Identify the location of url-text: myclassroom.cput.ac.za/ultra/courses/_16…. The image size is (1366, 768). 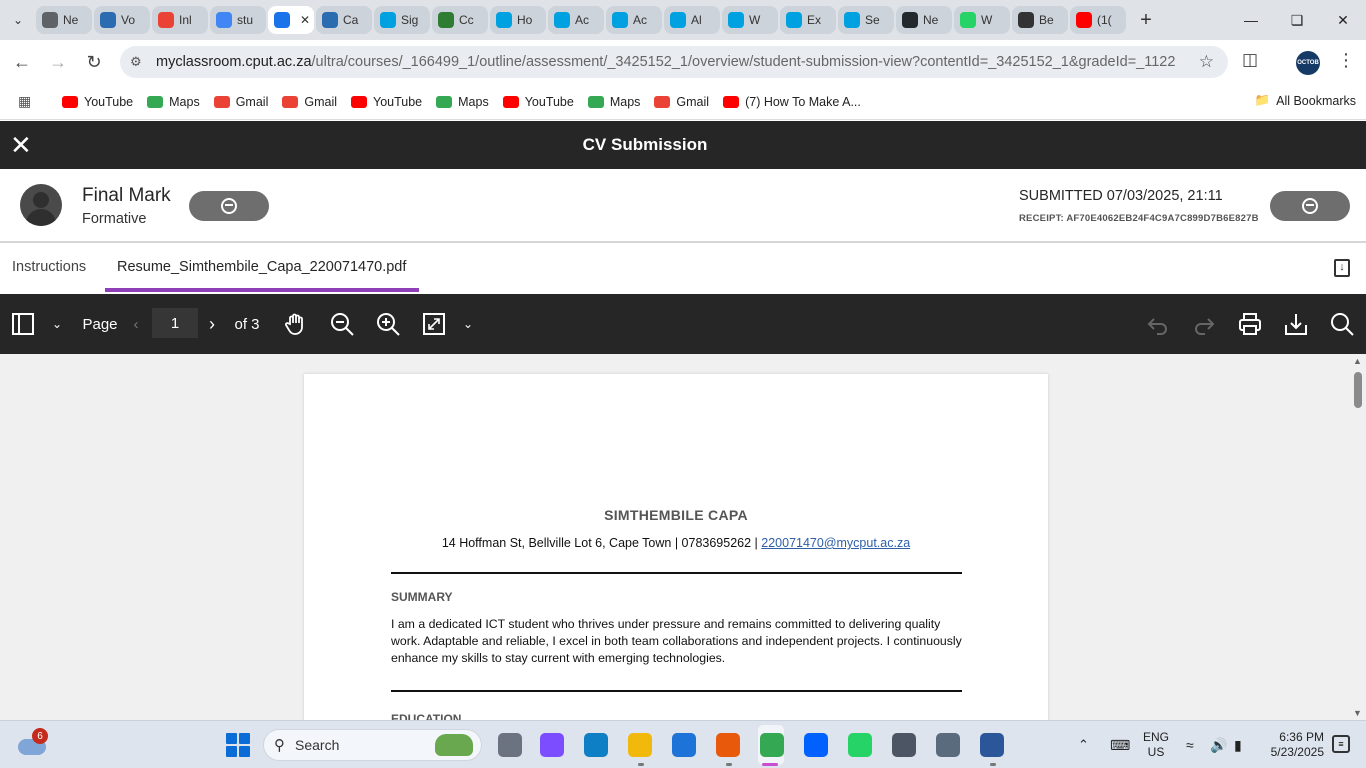
(666, 62).